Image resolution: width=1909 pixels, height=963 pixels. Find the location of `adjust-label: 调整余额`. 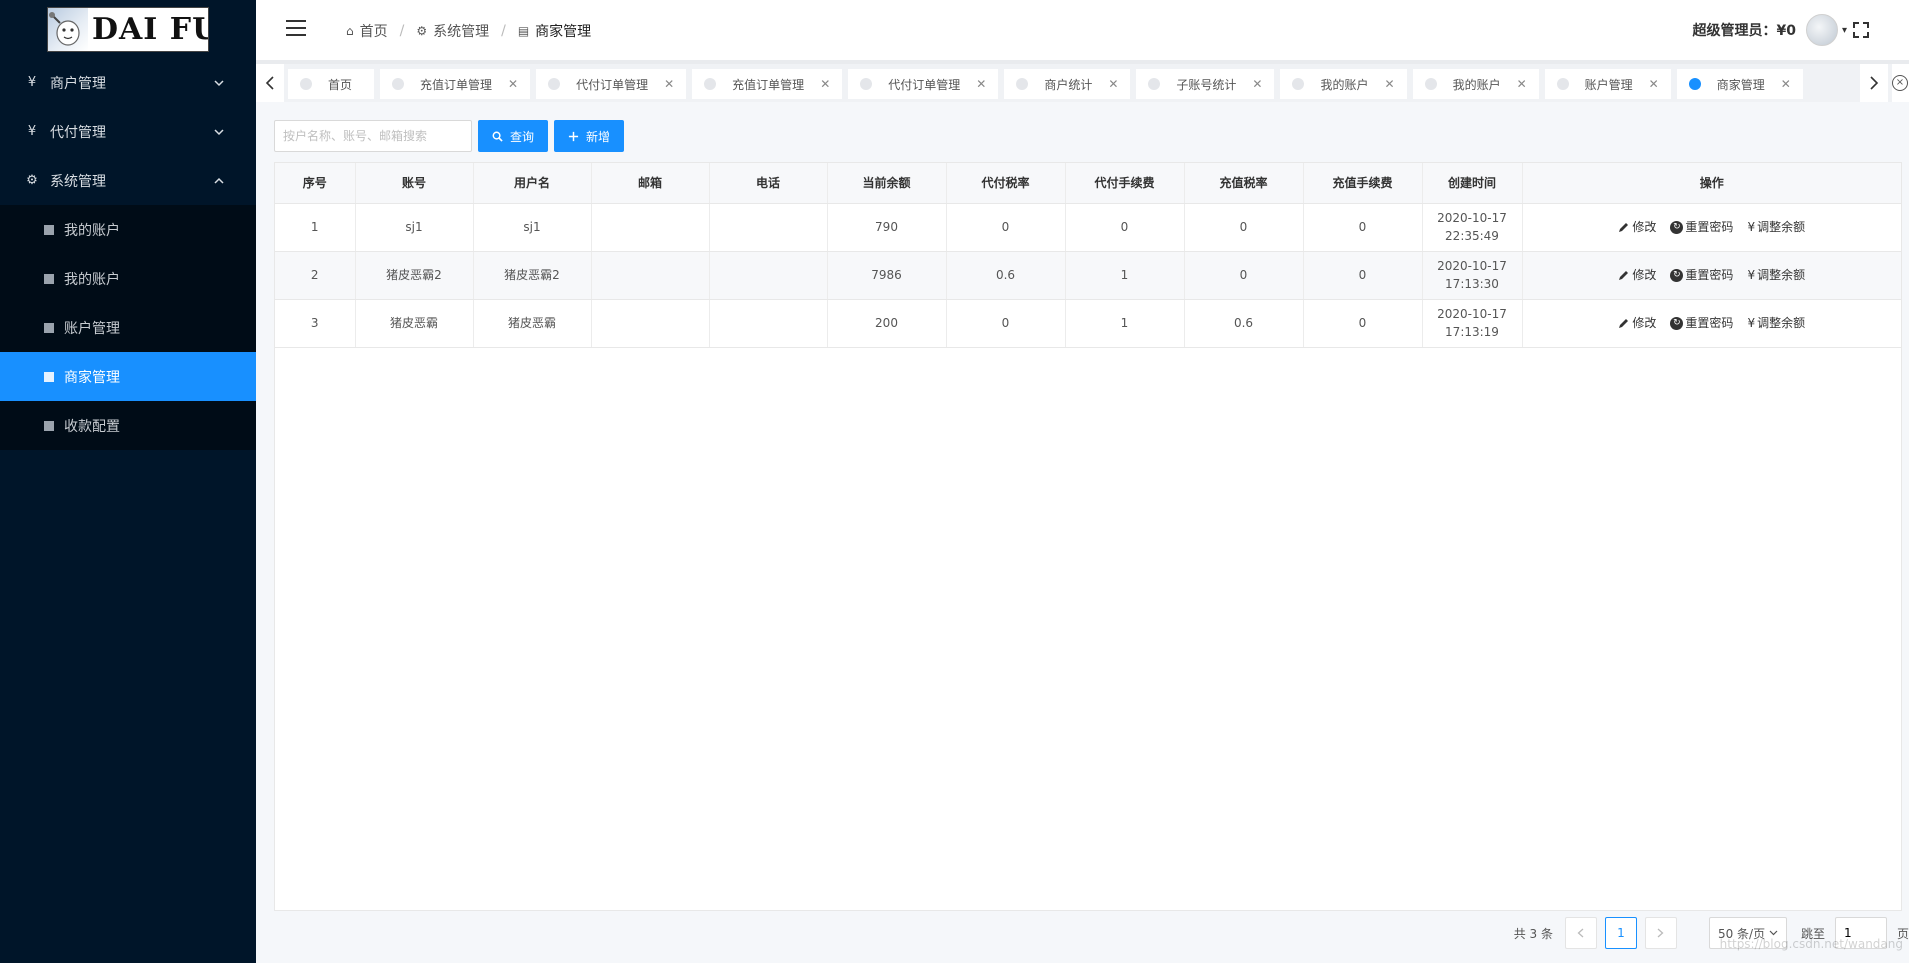

adjust-label: 调整余额 is located at coordinates (1781, 227).